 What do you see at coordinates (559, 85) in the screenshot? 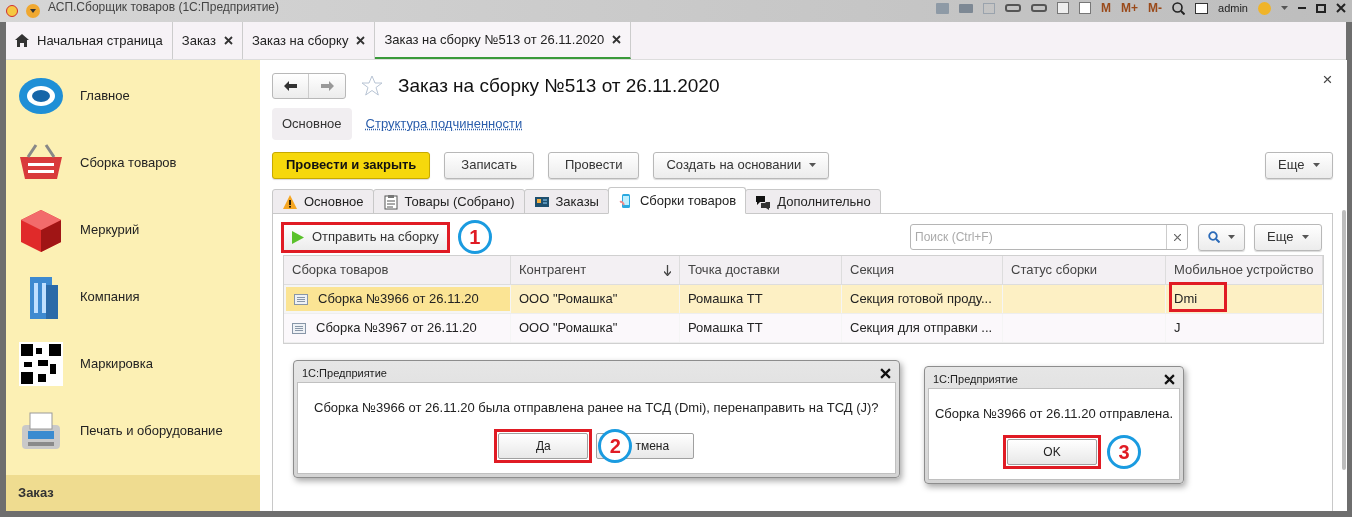
I see `document-title: Заказ на сборку №513 от 26.11.2020` at bounding box center [559, 85].